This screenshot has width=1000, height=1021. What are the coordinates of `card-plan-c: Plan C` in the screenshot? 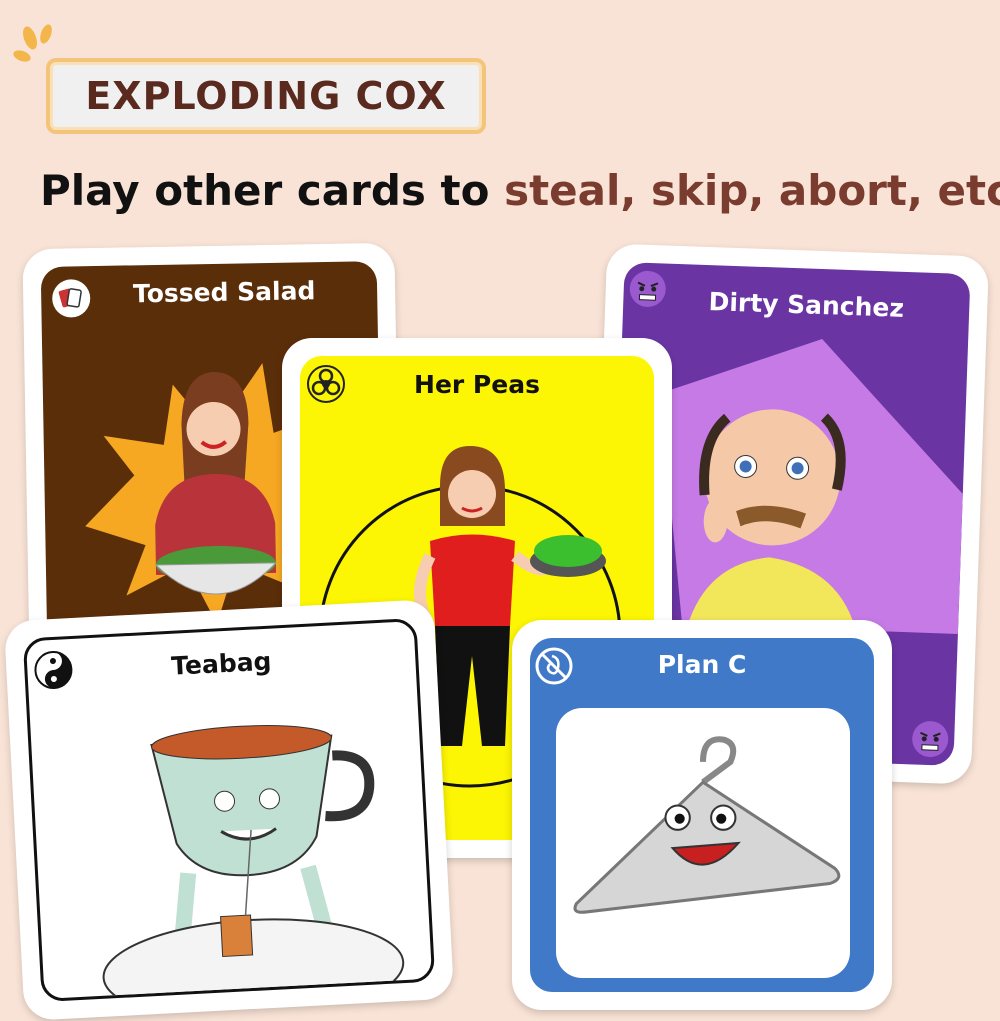 It's located at (702, 815).